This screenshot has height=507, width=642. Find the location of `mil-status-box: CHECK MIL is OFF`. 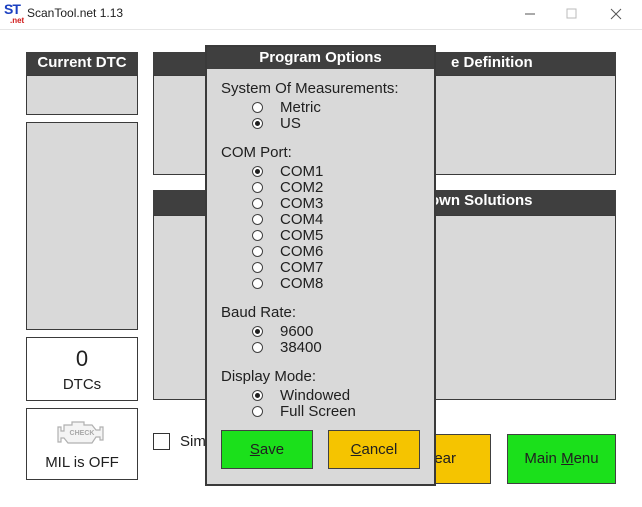

mil-status-box: CHECK MIL is OFF is located at coordinates (82, 444).